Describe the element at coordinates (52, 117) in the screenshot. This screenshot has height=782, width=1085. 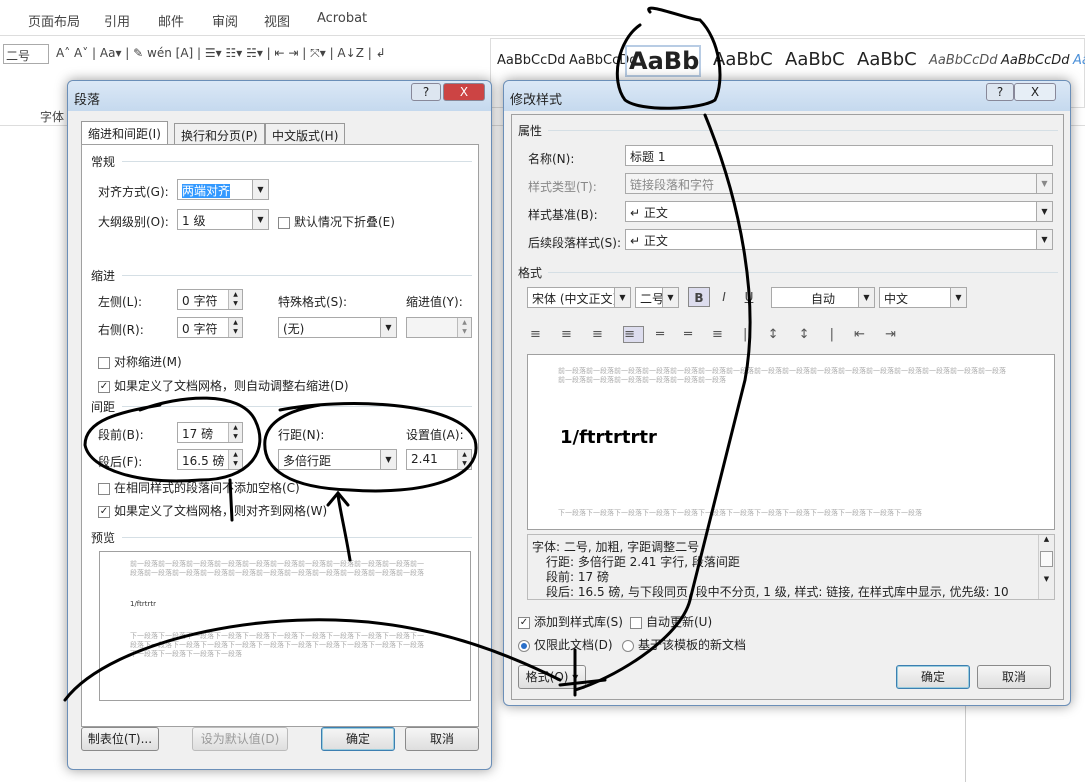
I see `font-group-label: 字体` at that location.